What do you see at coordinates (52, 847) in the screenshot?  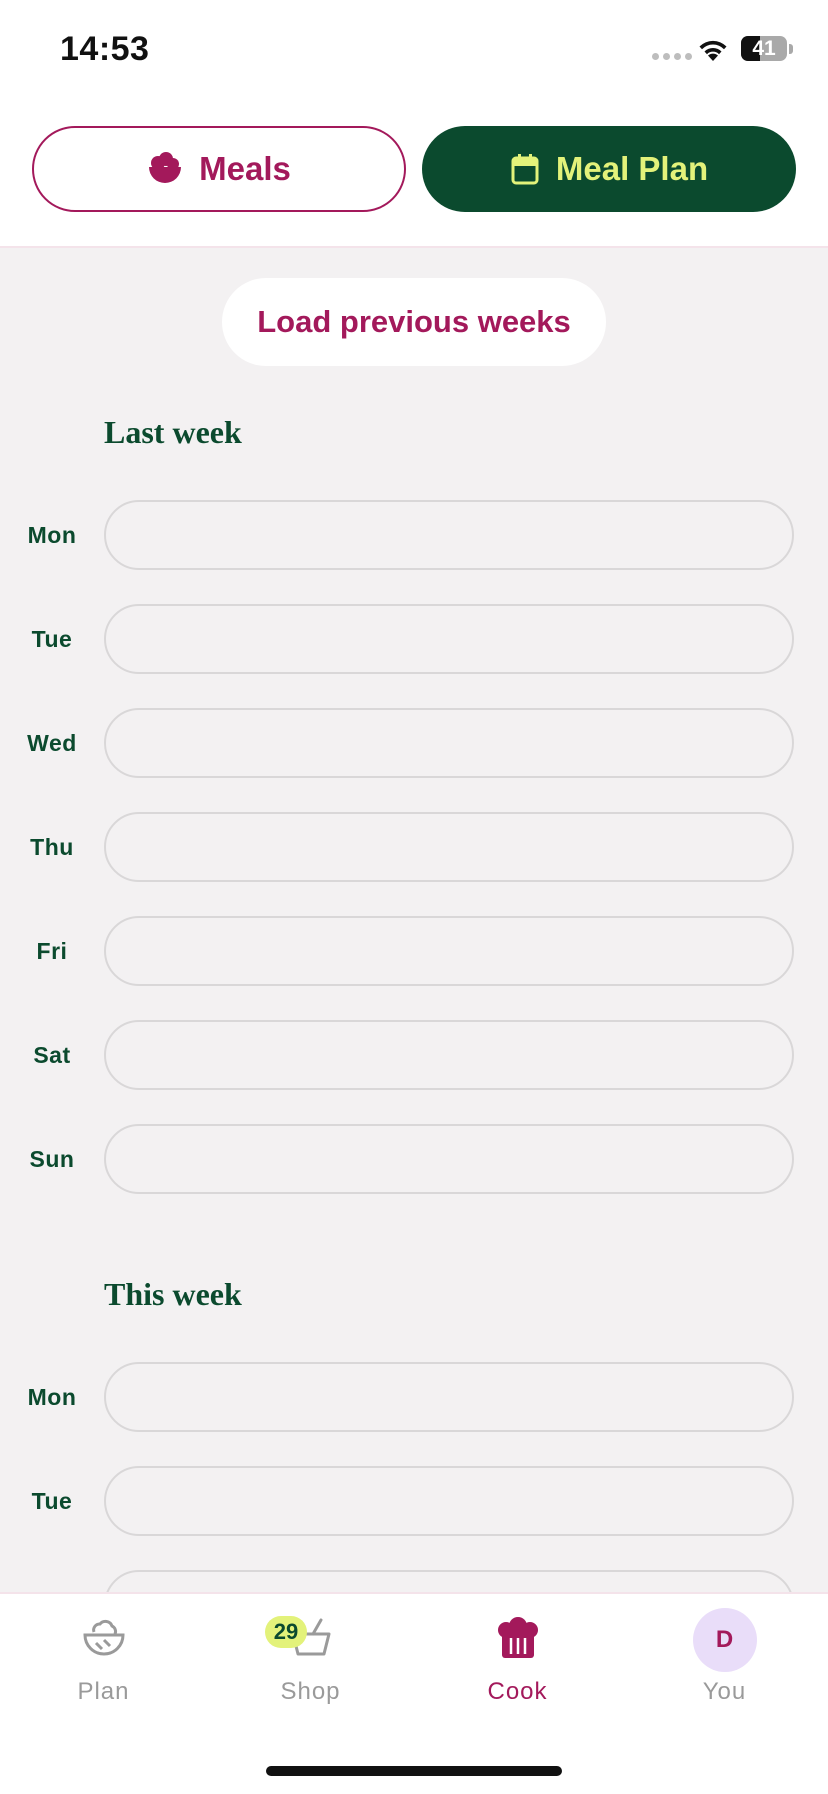 I see `day-label: Thu` at bounding box center [52, 847].